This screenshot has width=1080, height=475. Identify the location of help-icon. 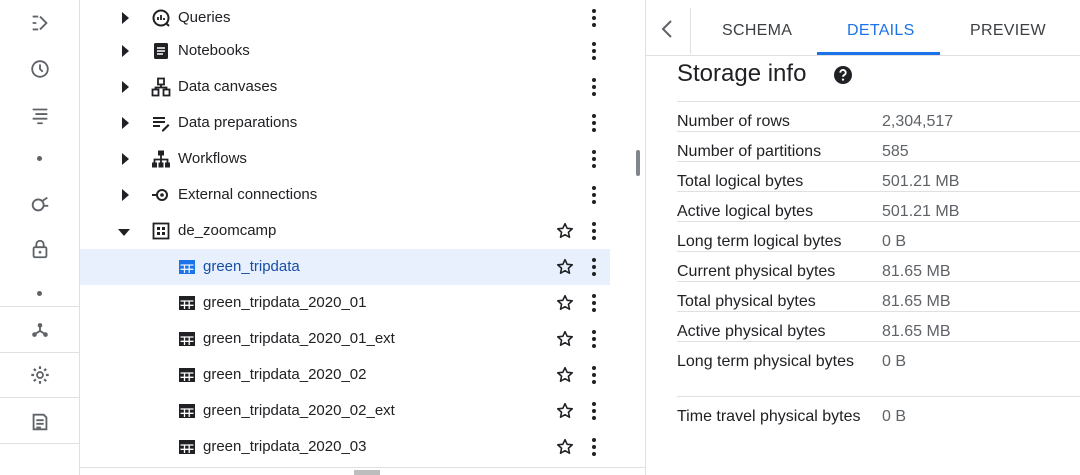
(843, 75).